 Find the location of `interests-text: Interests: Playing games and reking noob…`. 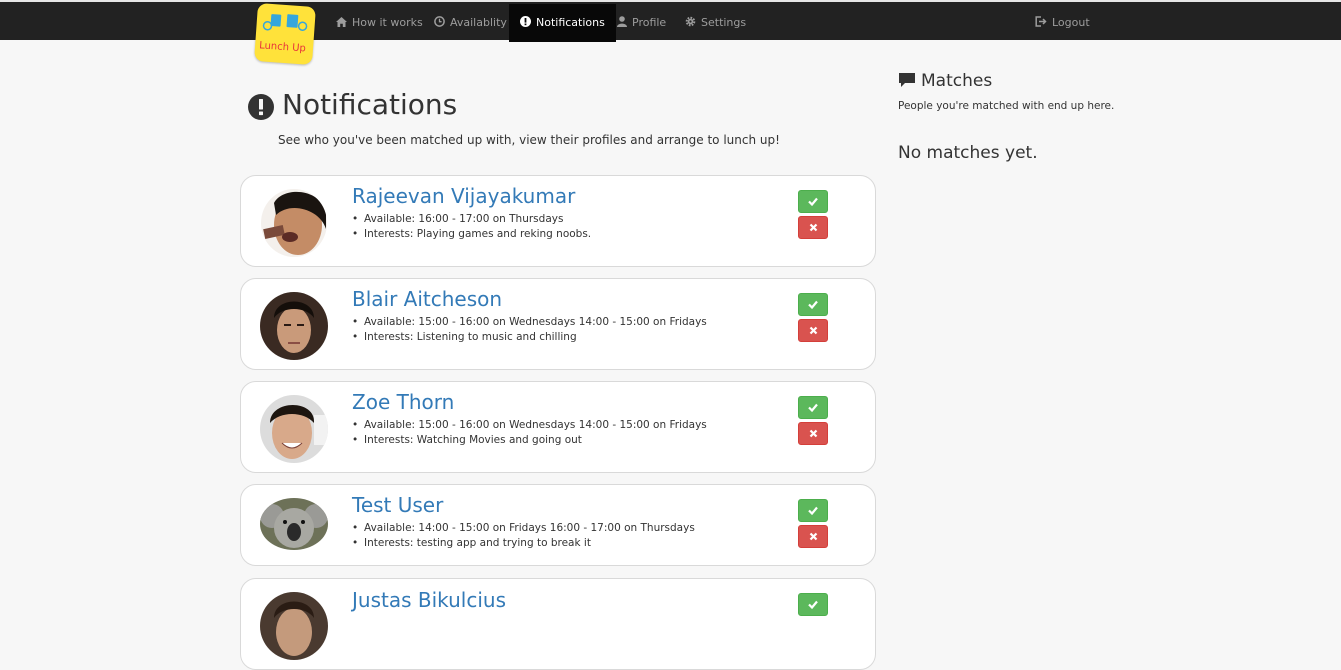

interests-text: Interests: Playing games and reking noob… is located at coordinates (471, 234).